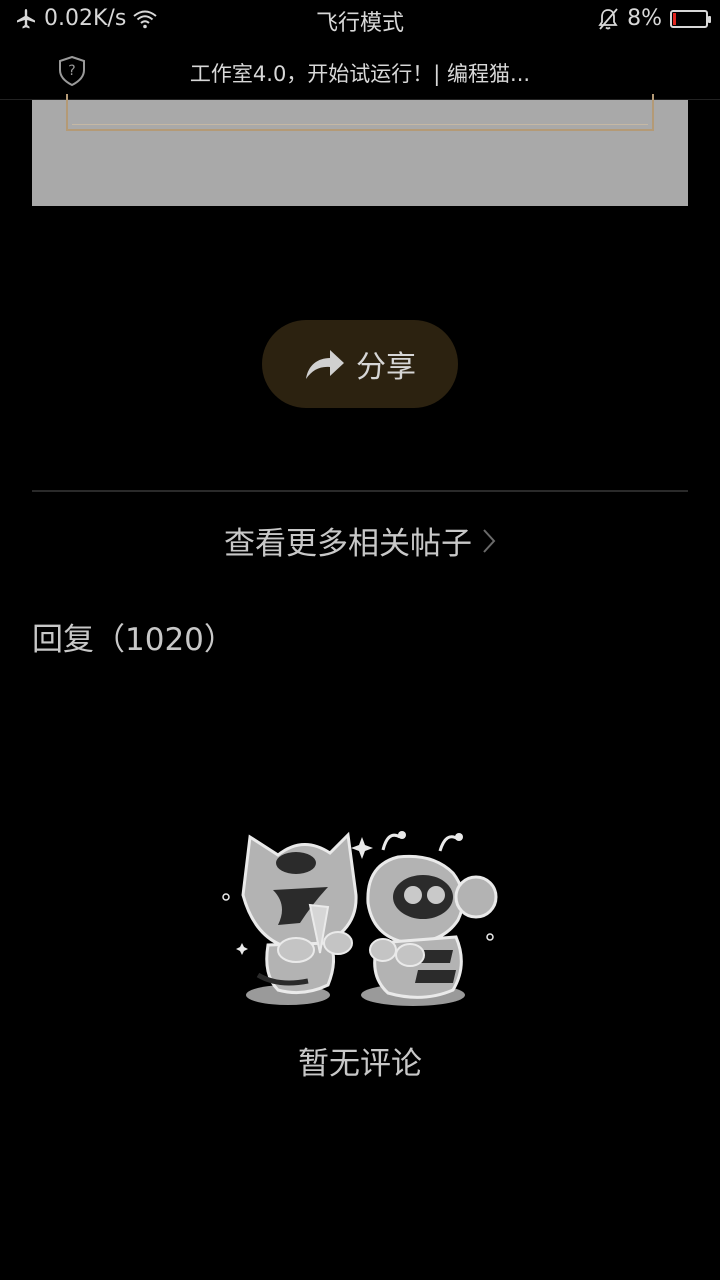  What do you see at coordinates (348, 544) in the screenshot?
I see `more-posts-label: 查看更多相关帖子` at bounding box center [348, 544].